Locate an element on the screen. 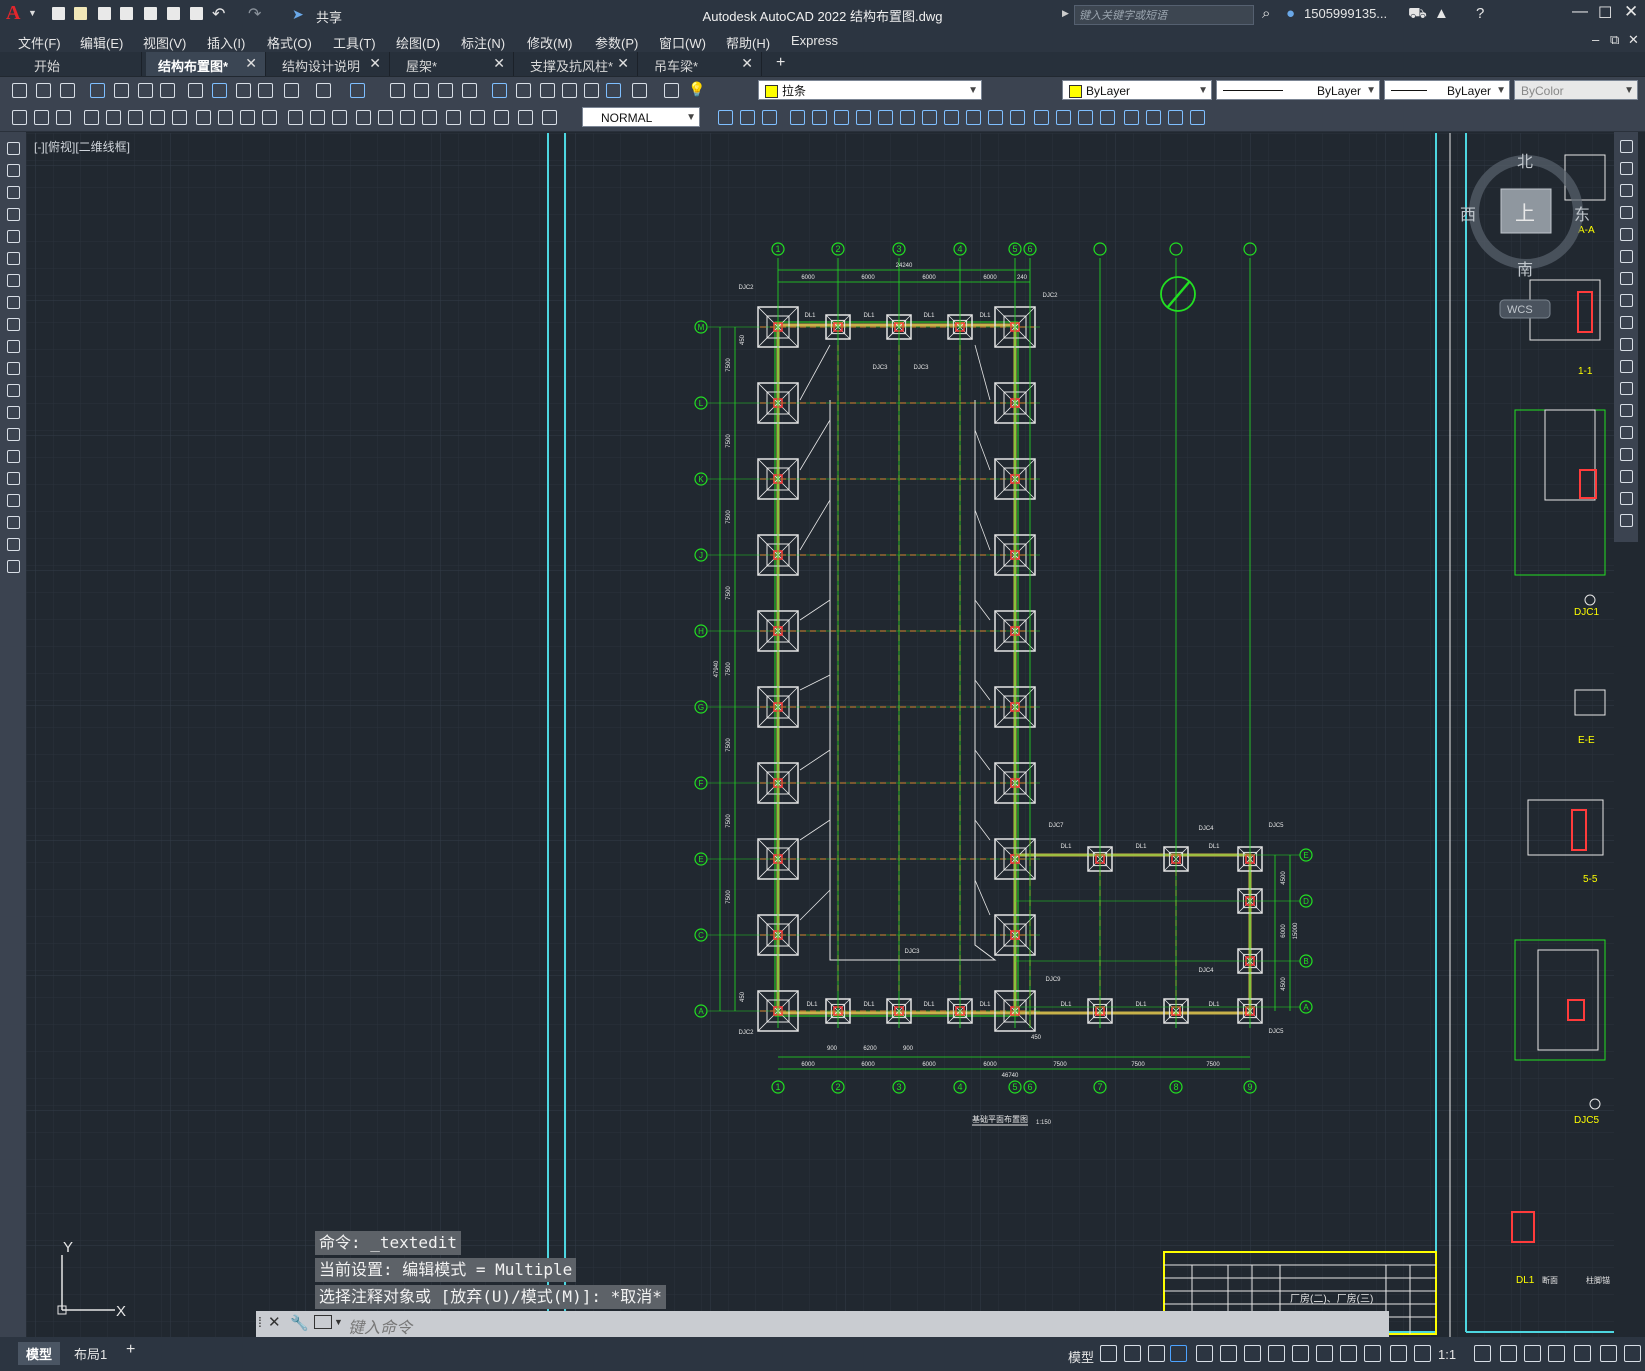 Image resolution: width=1645 pixels, height=1371 pixels. layout-tab-model: 模型 is located at coordinates (39, 1353).